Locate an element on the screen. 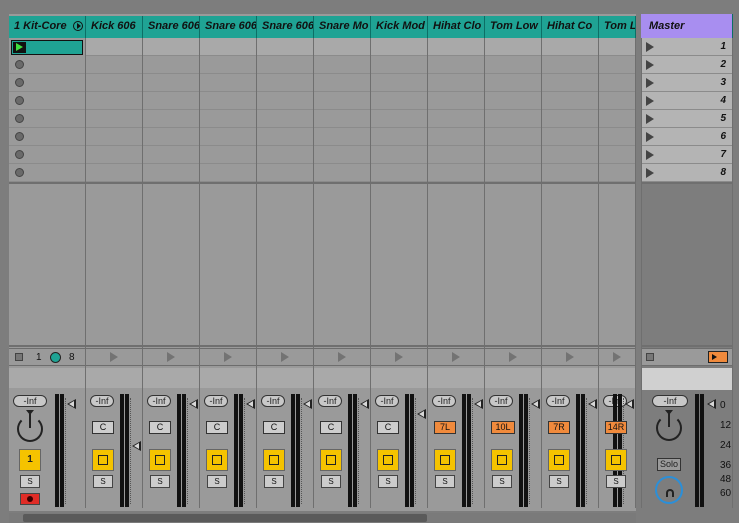 Image resolution: width=739 pixels, height=523 pixels. scene-launch: 6 is located at coordinates (687, 137).